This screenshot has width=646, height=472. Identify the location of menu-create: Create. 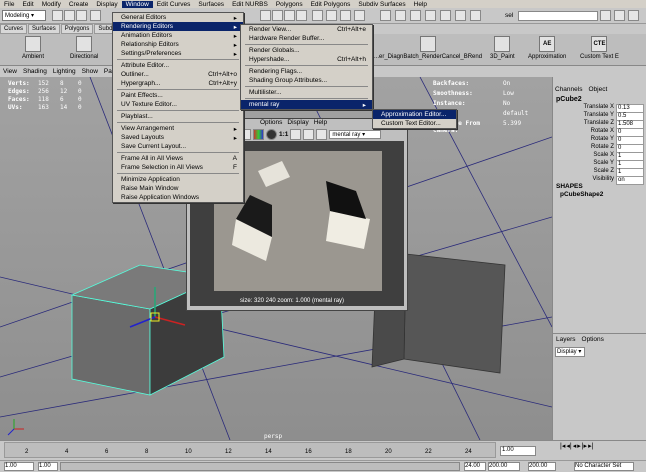
(79, 4).